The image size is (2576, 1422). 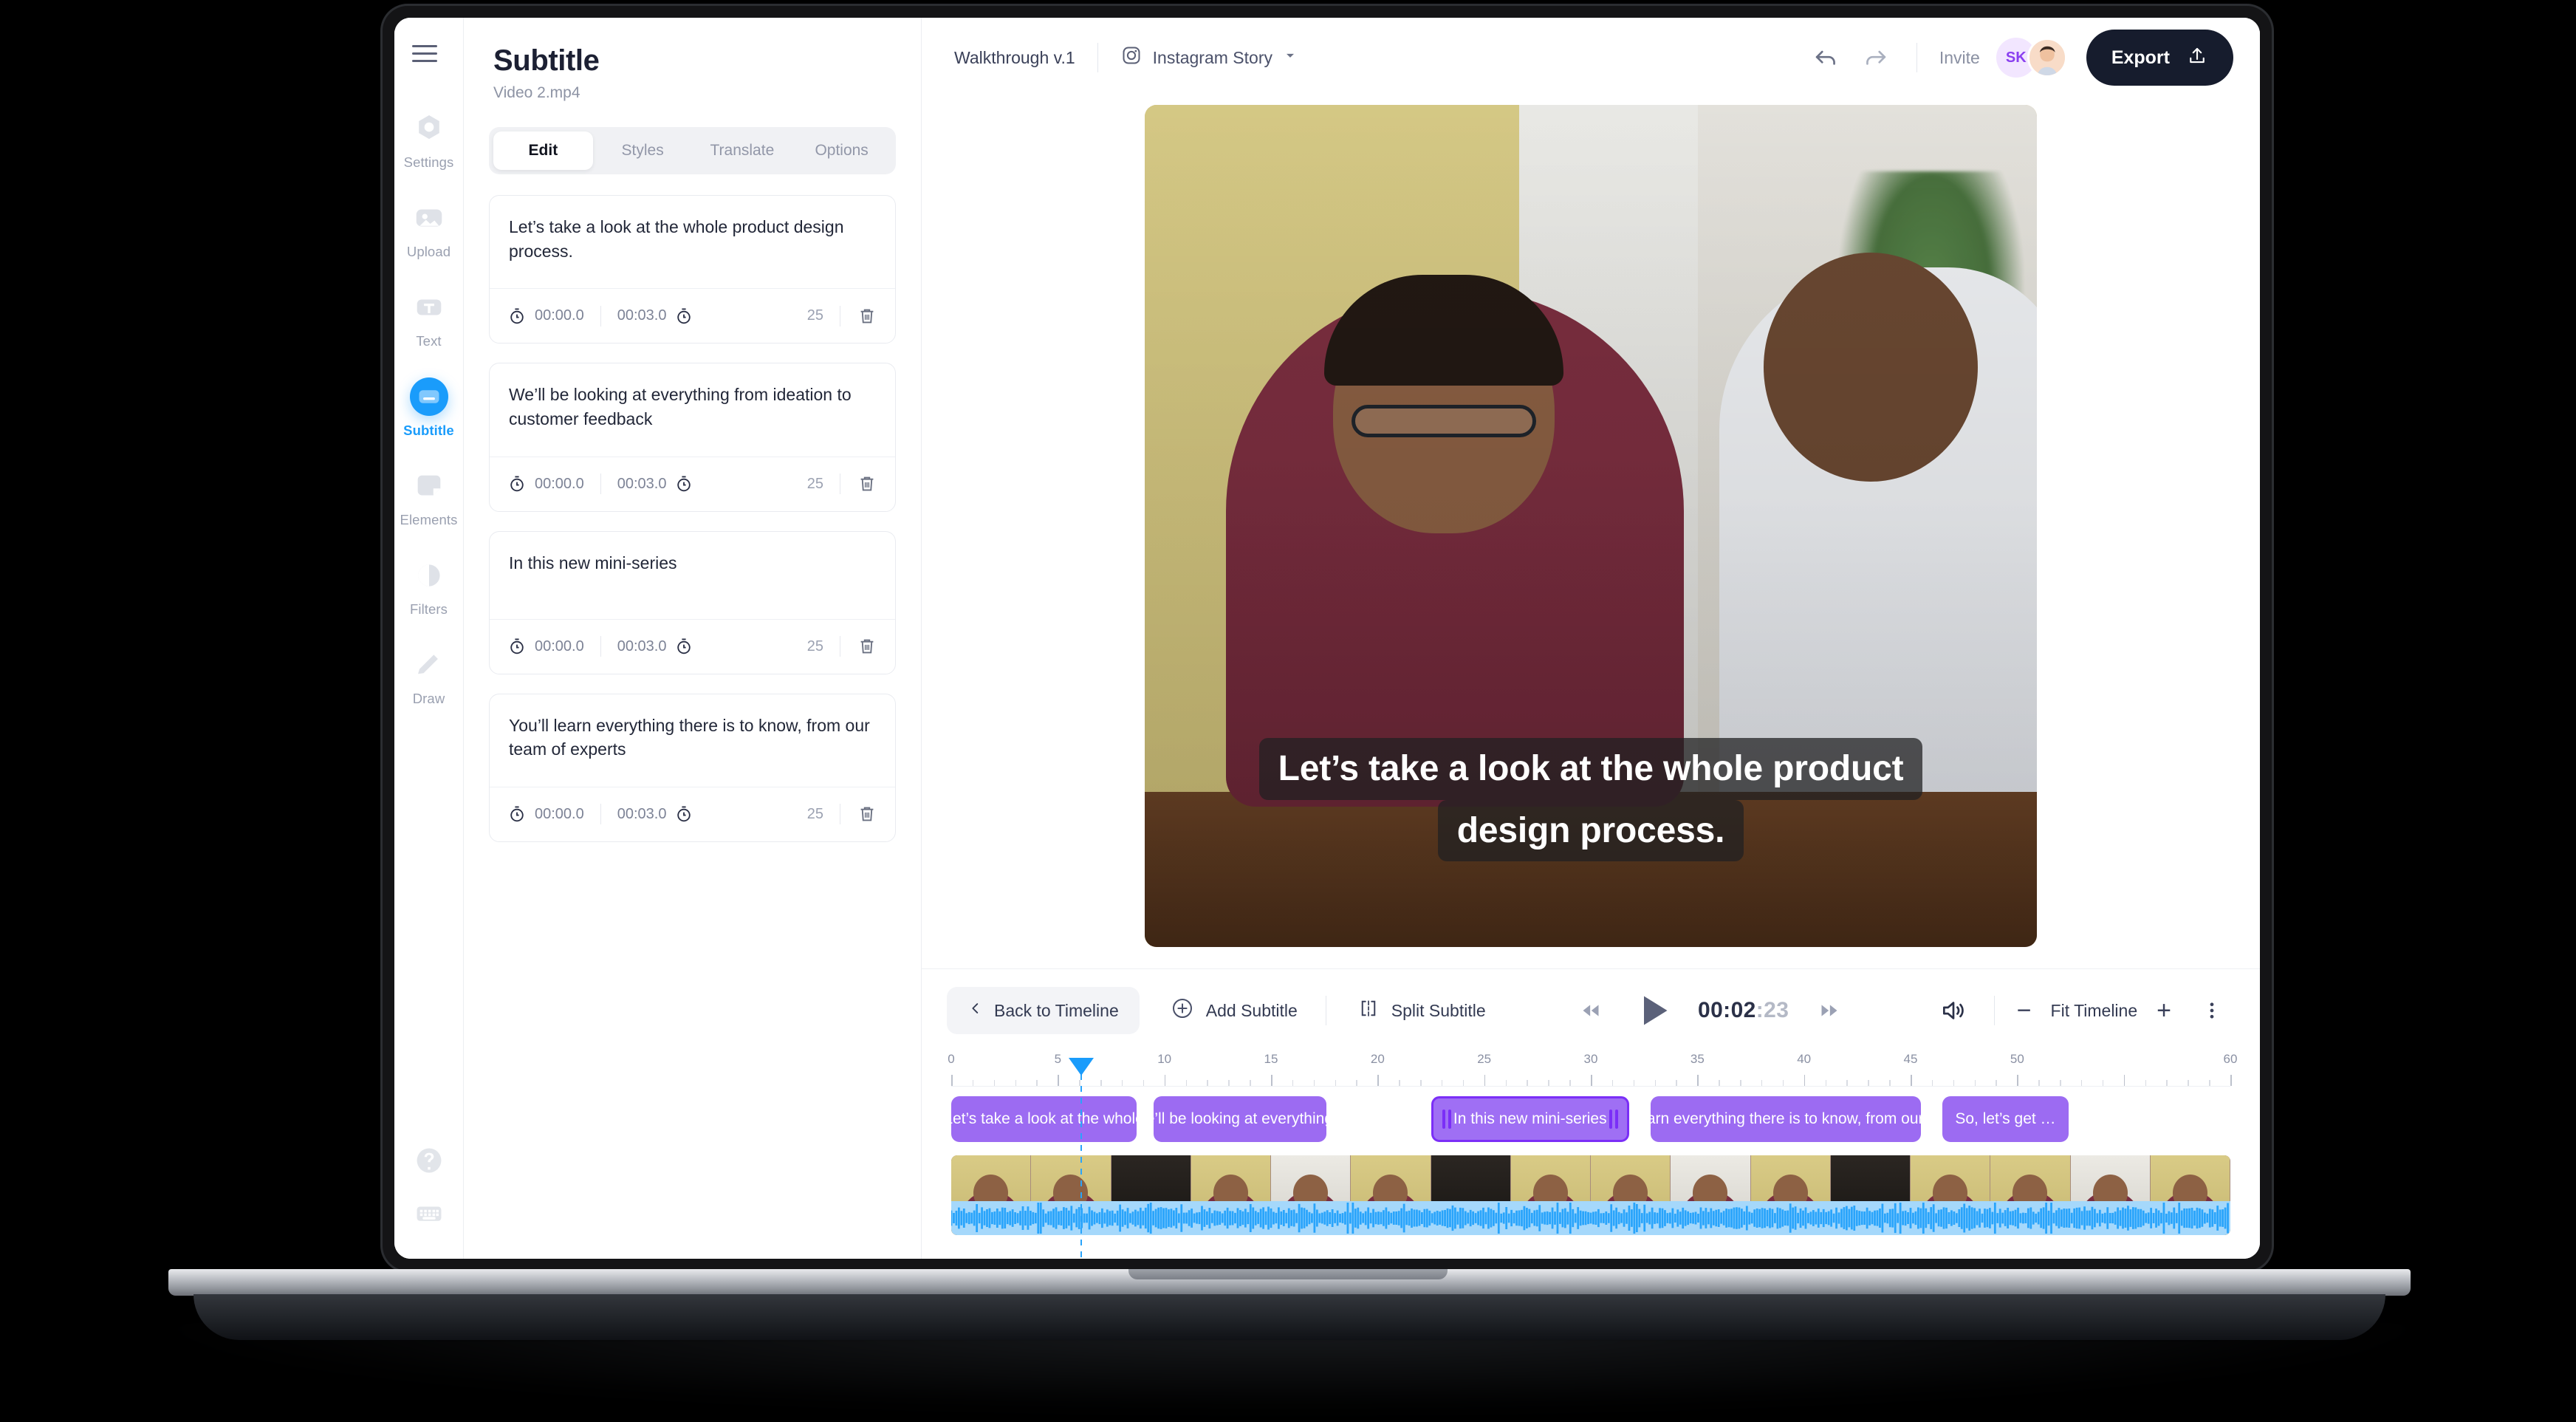 I want to click on back-to-timeline-button: Back to Timeline, so click(x=1043, y=1011).